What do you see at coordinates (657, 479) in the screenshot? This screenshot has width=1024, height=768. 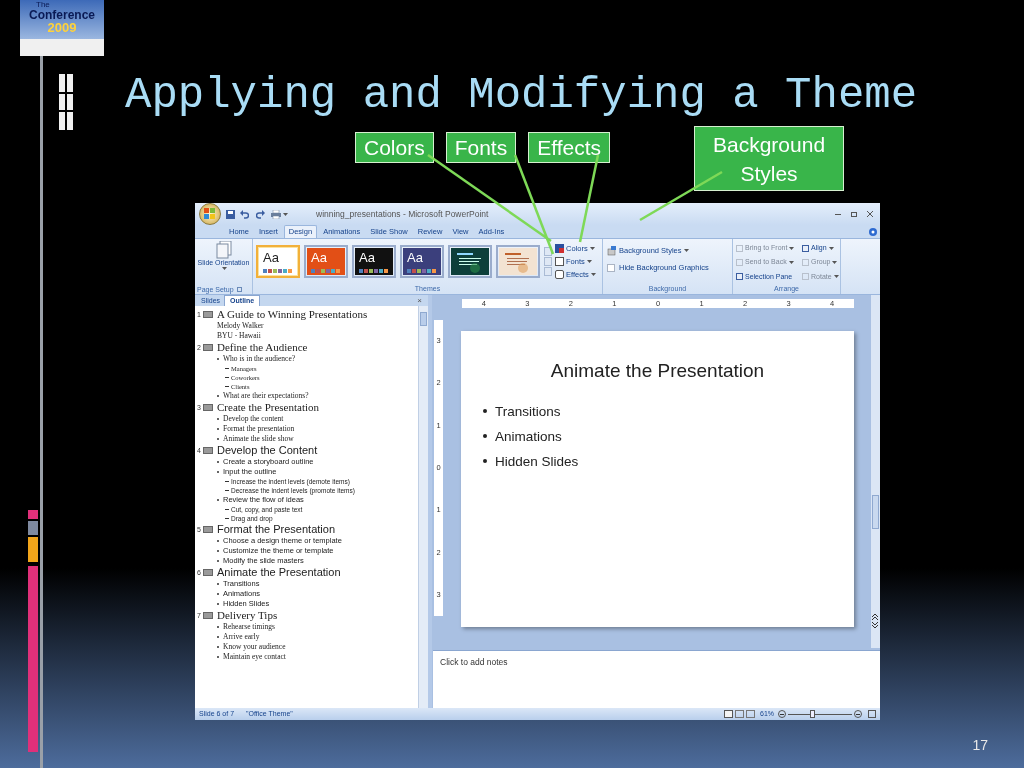 I see `slide-canvas: Animate the Presentation Transitions Animations Hidden Slides` at bounding box center [657, 479].